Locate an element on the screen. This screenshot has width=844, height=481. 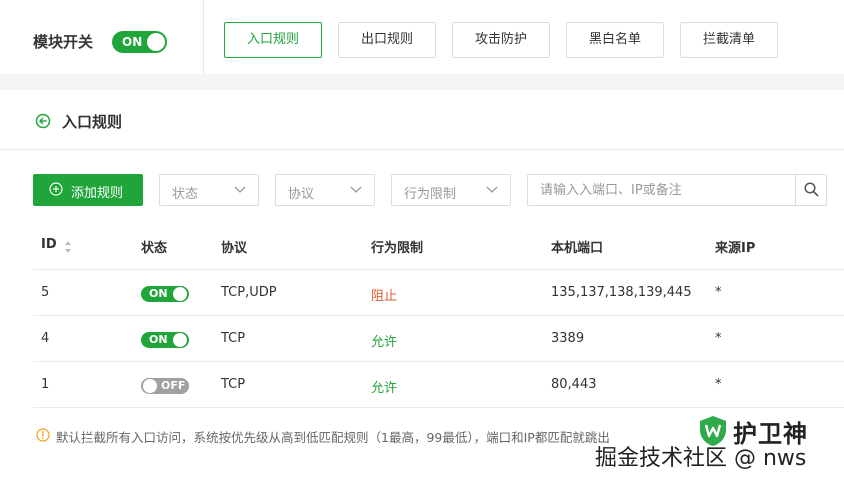
column-header-id: ID is located at coordinates (49, 244).